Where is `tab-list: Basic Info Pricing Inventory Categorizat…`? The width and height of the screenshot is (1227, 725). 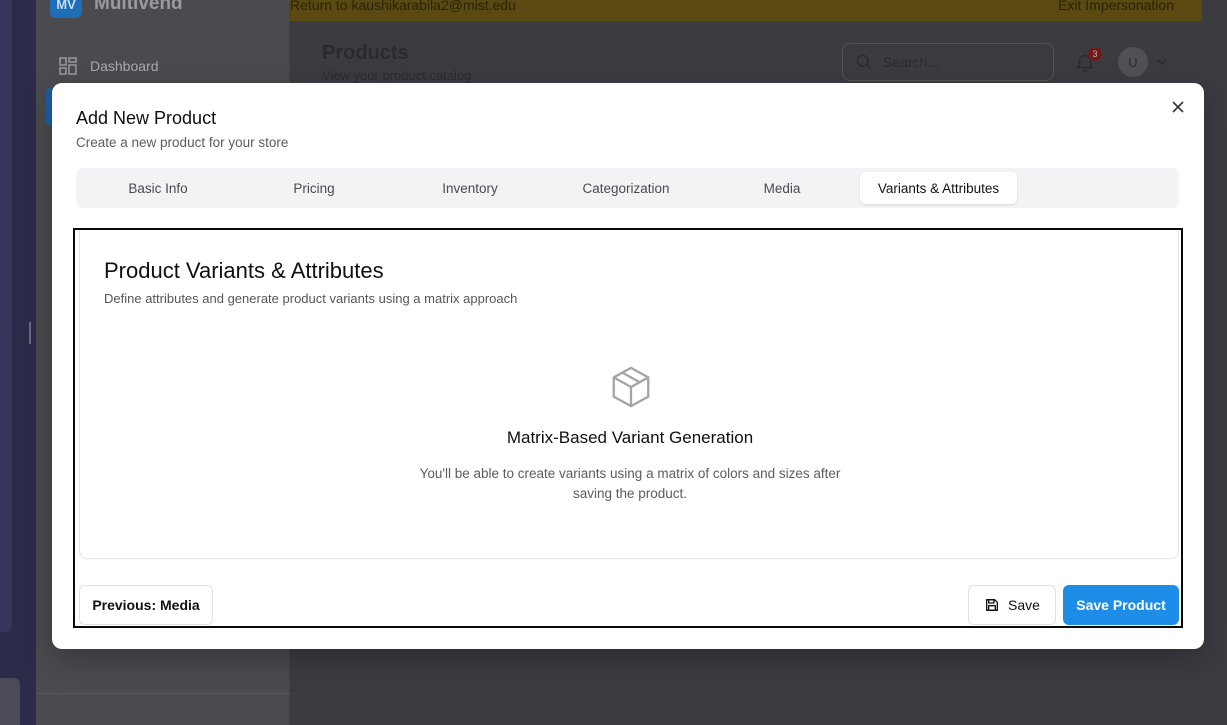 tab-list: Basic Info Pricing Inventory Categorizat… is located at coordinates (627, 188).